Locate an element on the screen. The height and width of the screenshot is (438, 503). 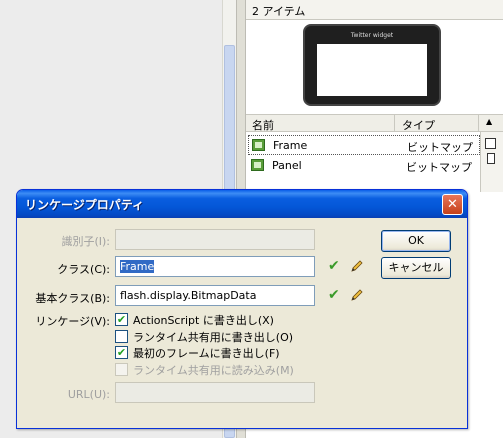
identifier-field is located at coordinates (215, 239).